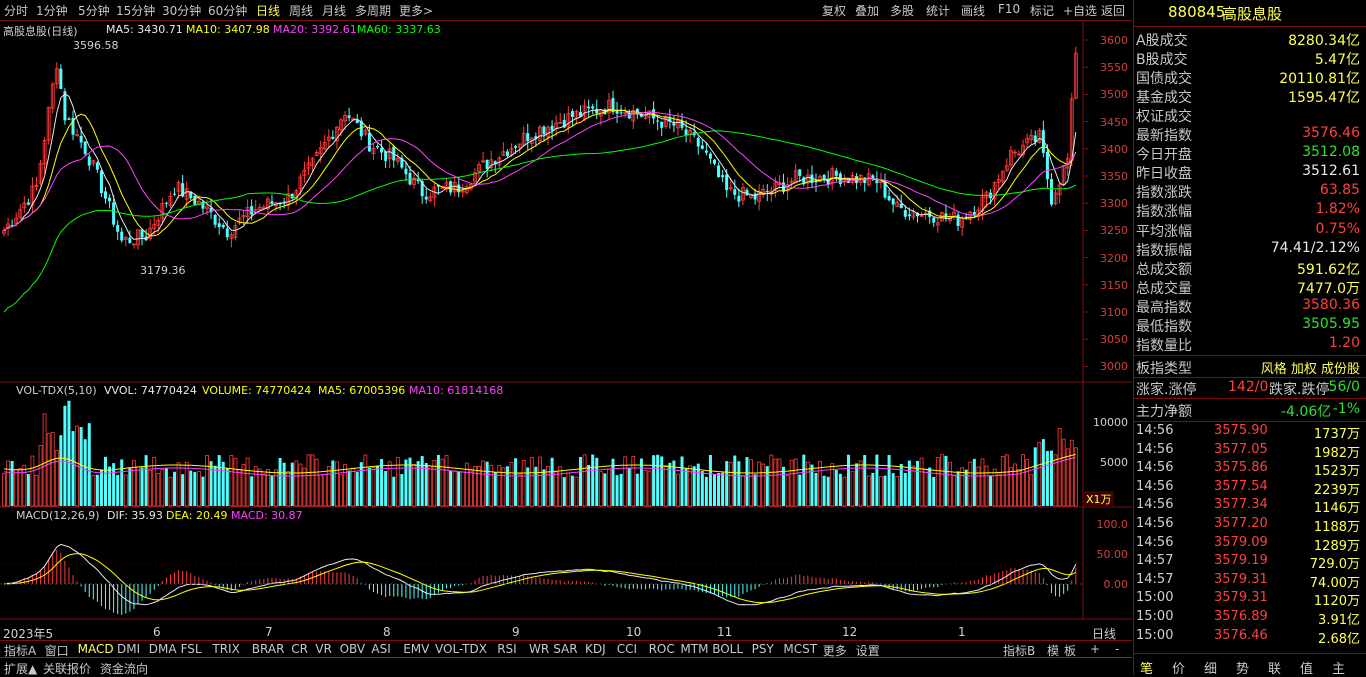 The height and width of the screenshot is (677, 1366). I want to click on indicator-right-tab: -, so click(1117, 649).